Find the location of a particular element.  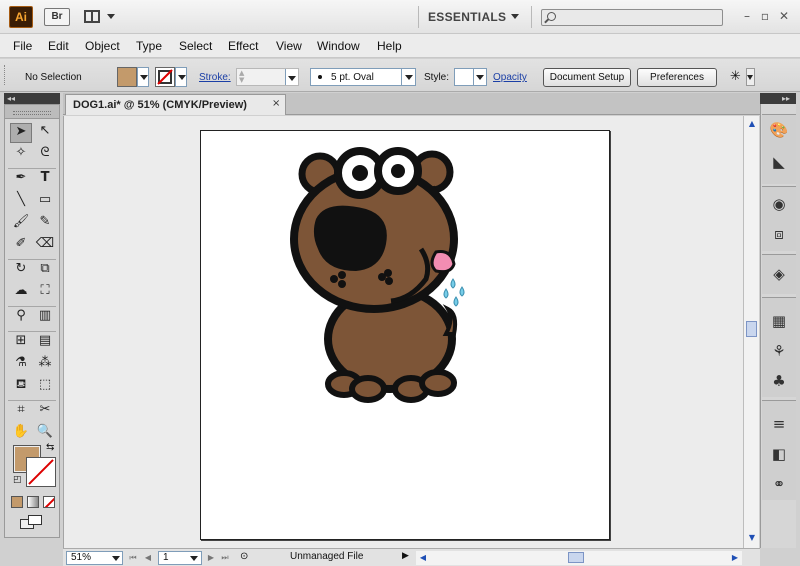

gradient-tool-icon: ▤ is located at coordinates (45, 343).